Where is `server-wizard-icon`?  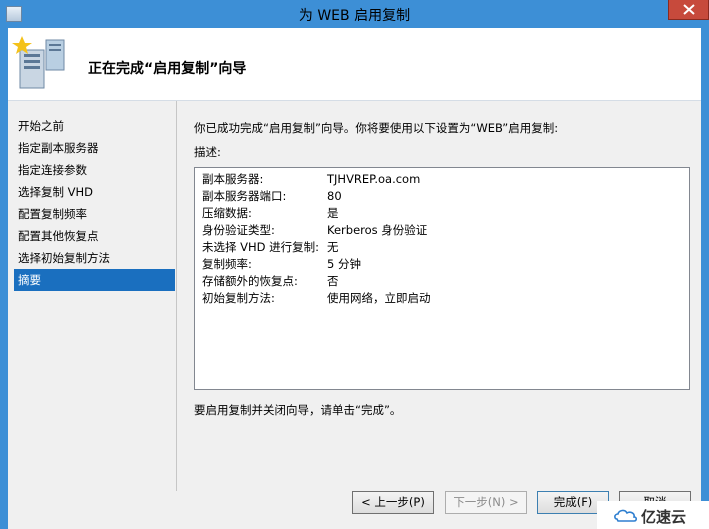 server-wizard-icon is located at coordinates (38, 62).